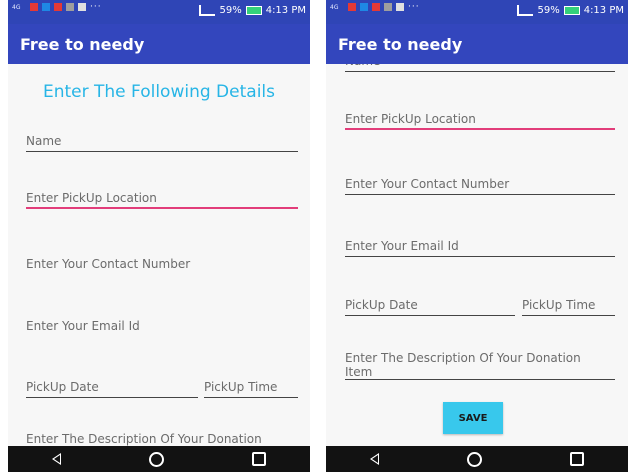 This screenshot has width=635, height=472. What do you see at coordinates (480, 379) in the screenshot?
I see `description-underline` at bounding box center [480, 379].